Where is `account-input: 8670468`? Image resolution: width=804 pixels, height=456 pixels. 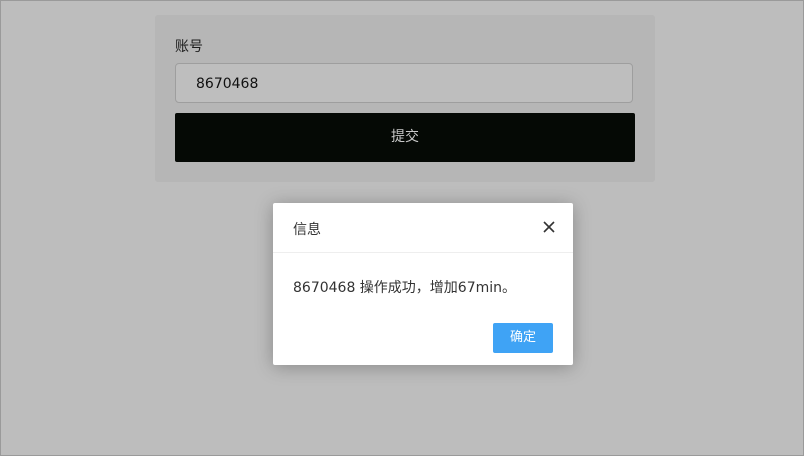
account-input: 8670468 is located at coordinates (404, 83).